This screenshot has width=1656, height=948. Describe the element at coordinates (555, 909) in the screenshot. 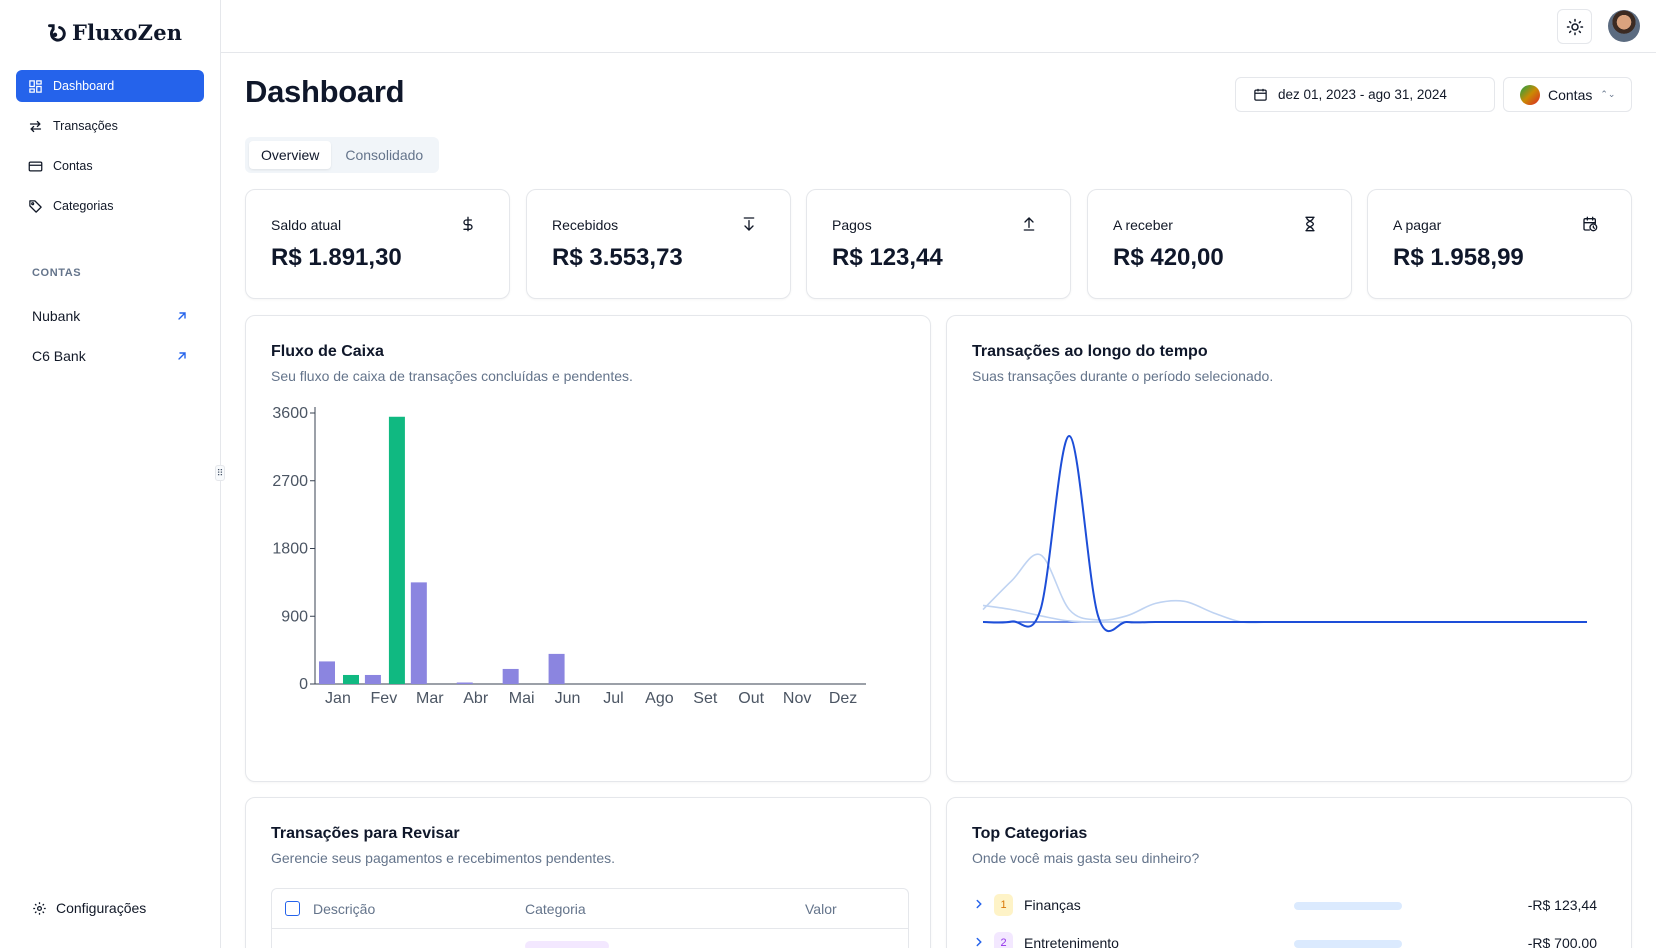

I see `column-header-categoria: Categoria` at that location.